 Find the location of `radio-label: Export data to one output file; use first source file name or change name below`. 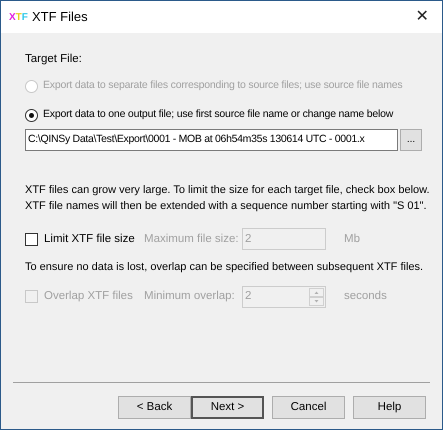

radio-label: Export data to one output file; use first source file name or change name below is located at coordinates (218, 114).